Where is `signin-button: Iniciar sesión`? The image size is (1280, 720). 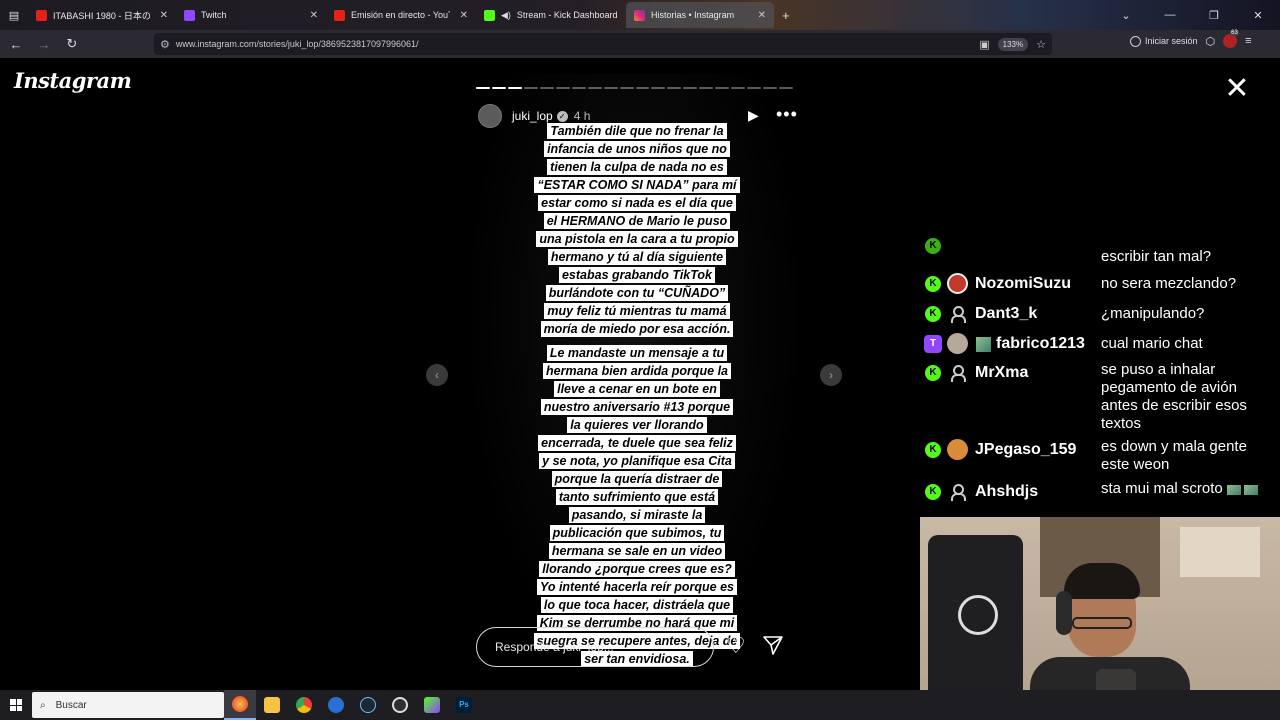
signin-button: Iniciar sesión is located at coordinates (1164, 41).